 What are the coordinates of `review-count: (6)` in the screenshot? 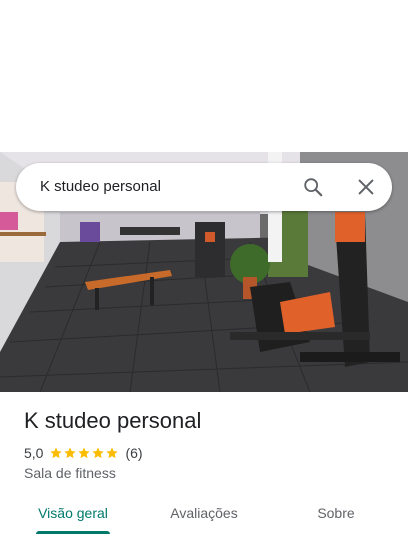 It's located at (133, 453).